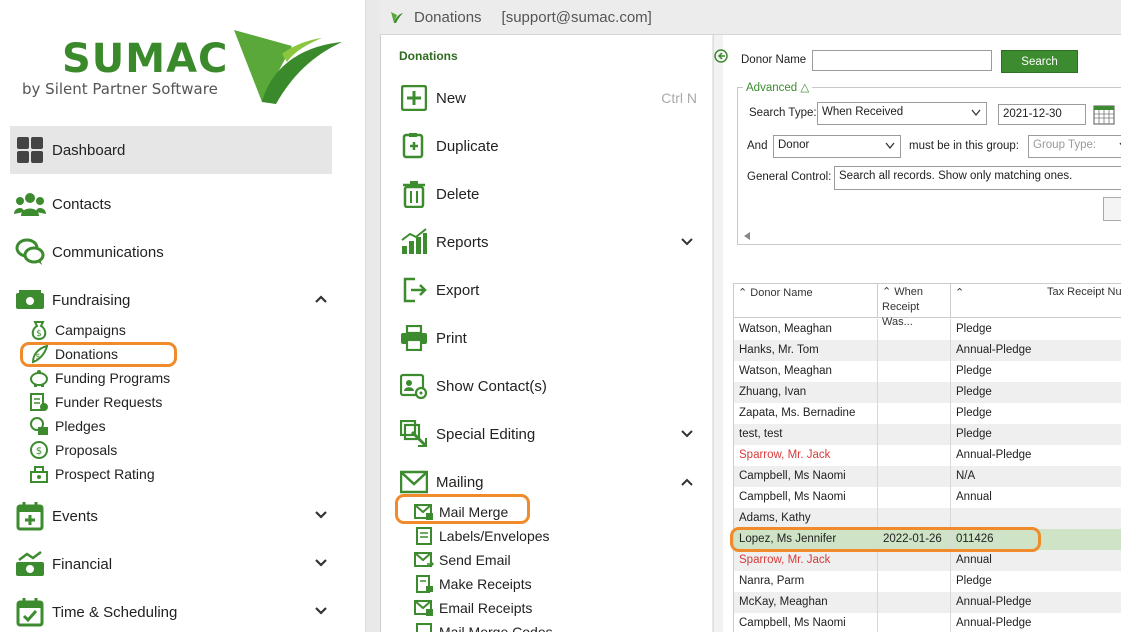  What do you see at coordinates (1036, 301) in the screenshot?
I see `column-header-tax-receipt: ⌃ Tax Receipt Nu` at bounding box center [1036, 301].